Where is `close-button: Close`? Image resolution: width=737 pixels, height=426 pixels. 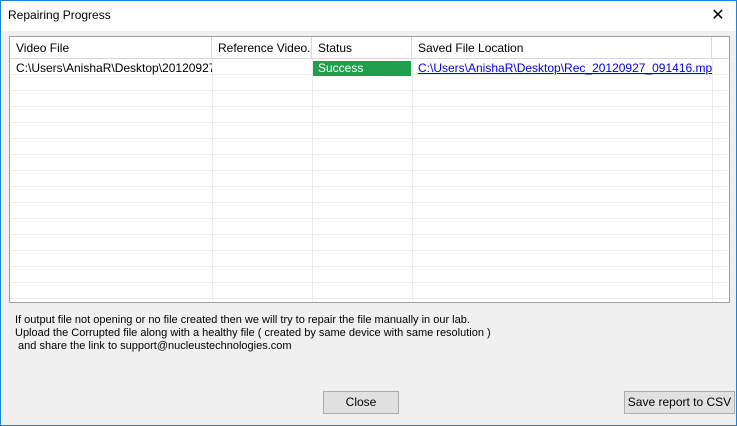 close-button: Close is located at coordinates (361, 402).